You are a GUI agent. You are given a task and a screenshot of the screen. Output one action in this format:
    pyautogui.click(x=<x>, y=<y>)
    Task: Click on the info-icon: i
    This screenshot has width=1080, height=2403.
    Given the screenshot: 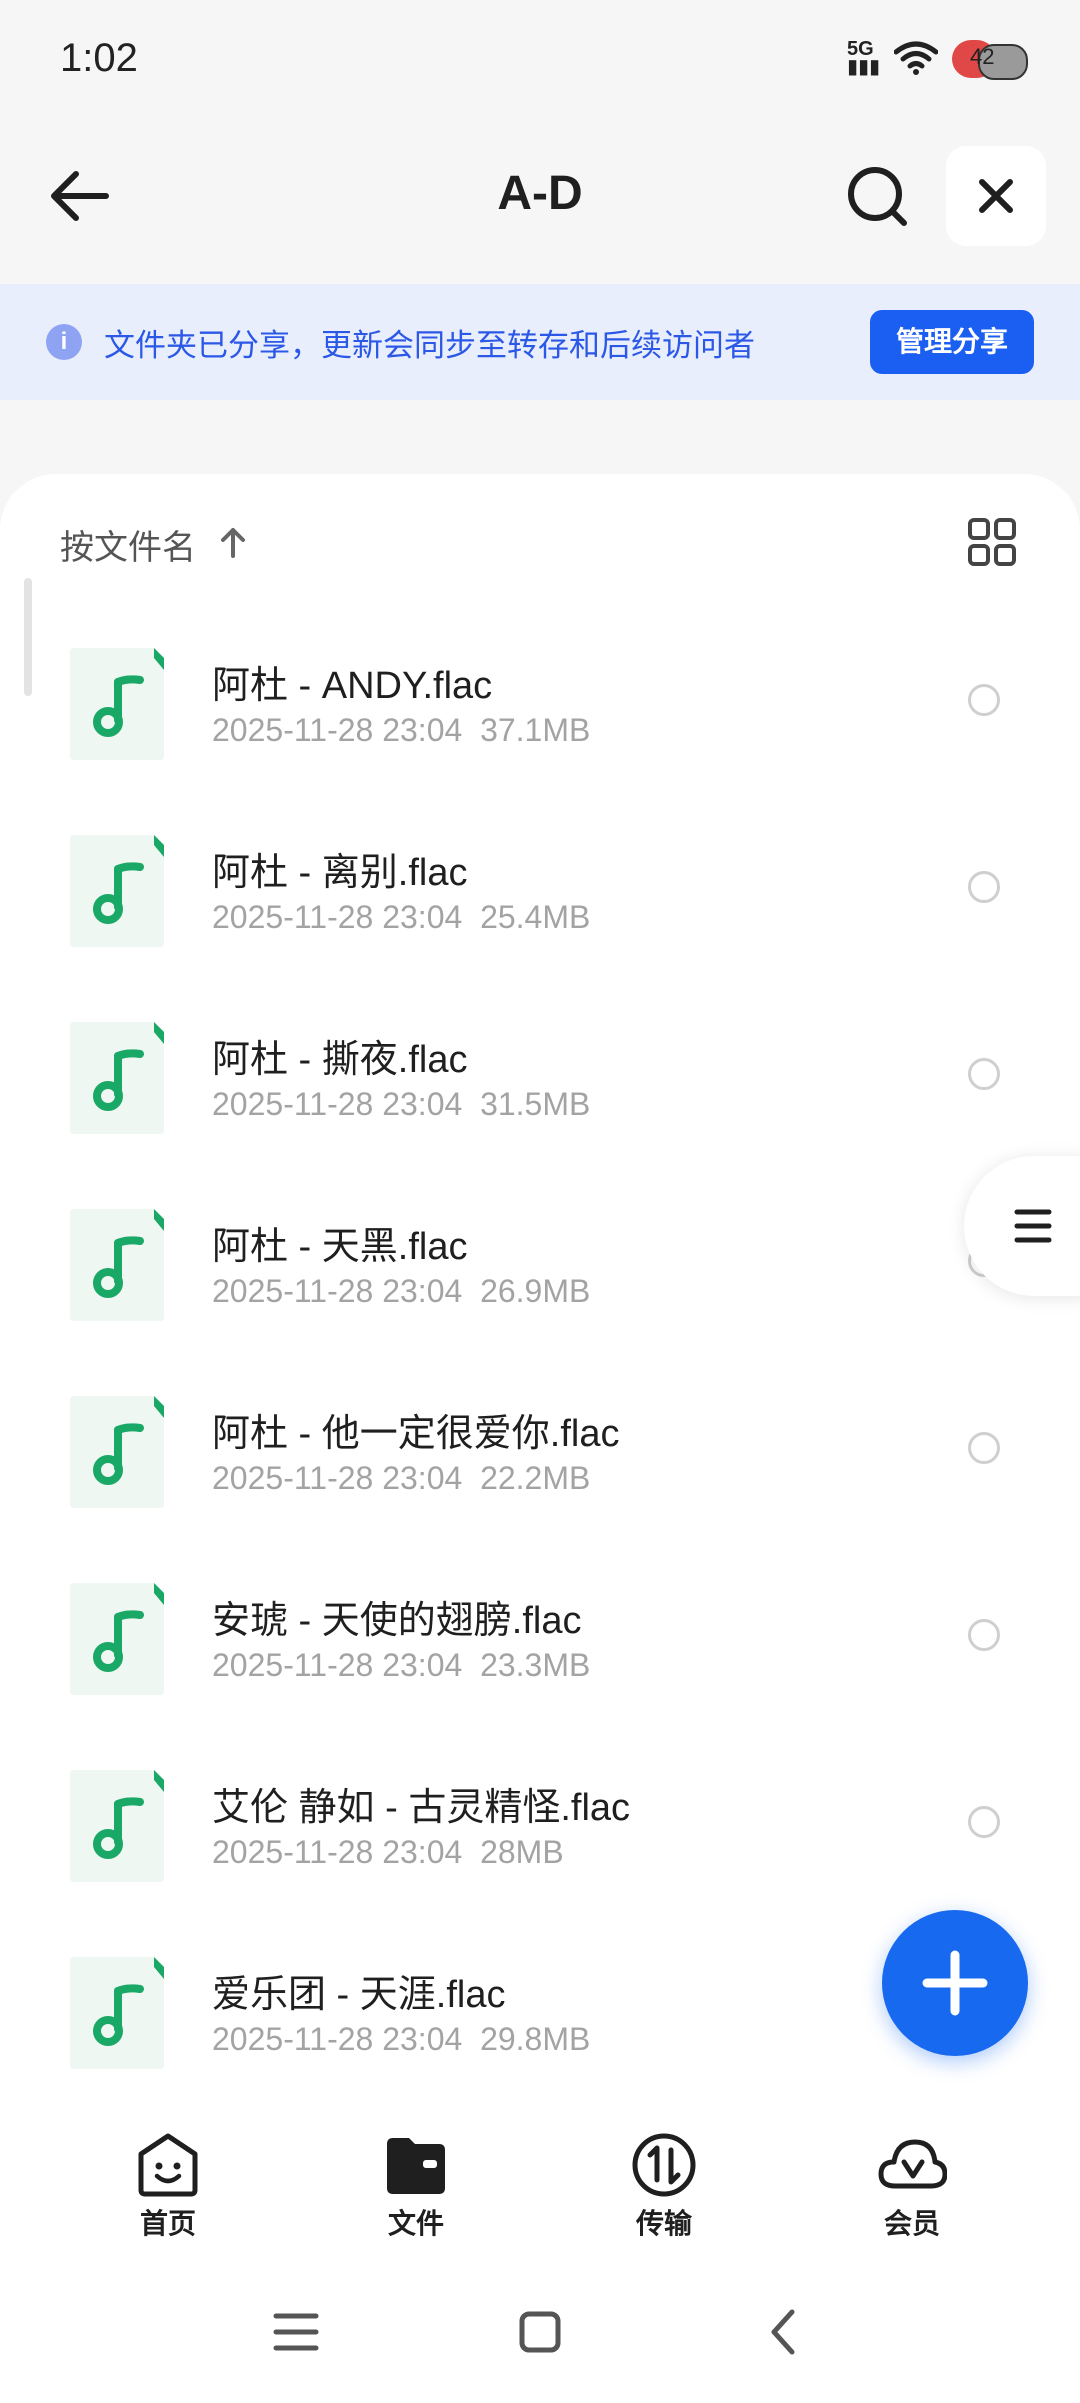 What is the action you would take?
    pyautogui.click(x=64, y=342)
    